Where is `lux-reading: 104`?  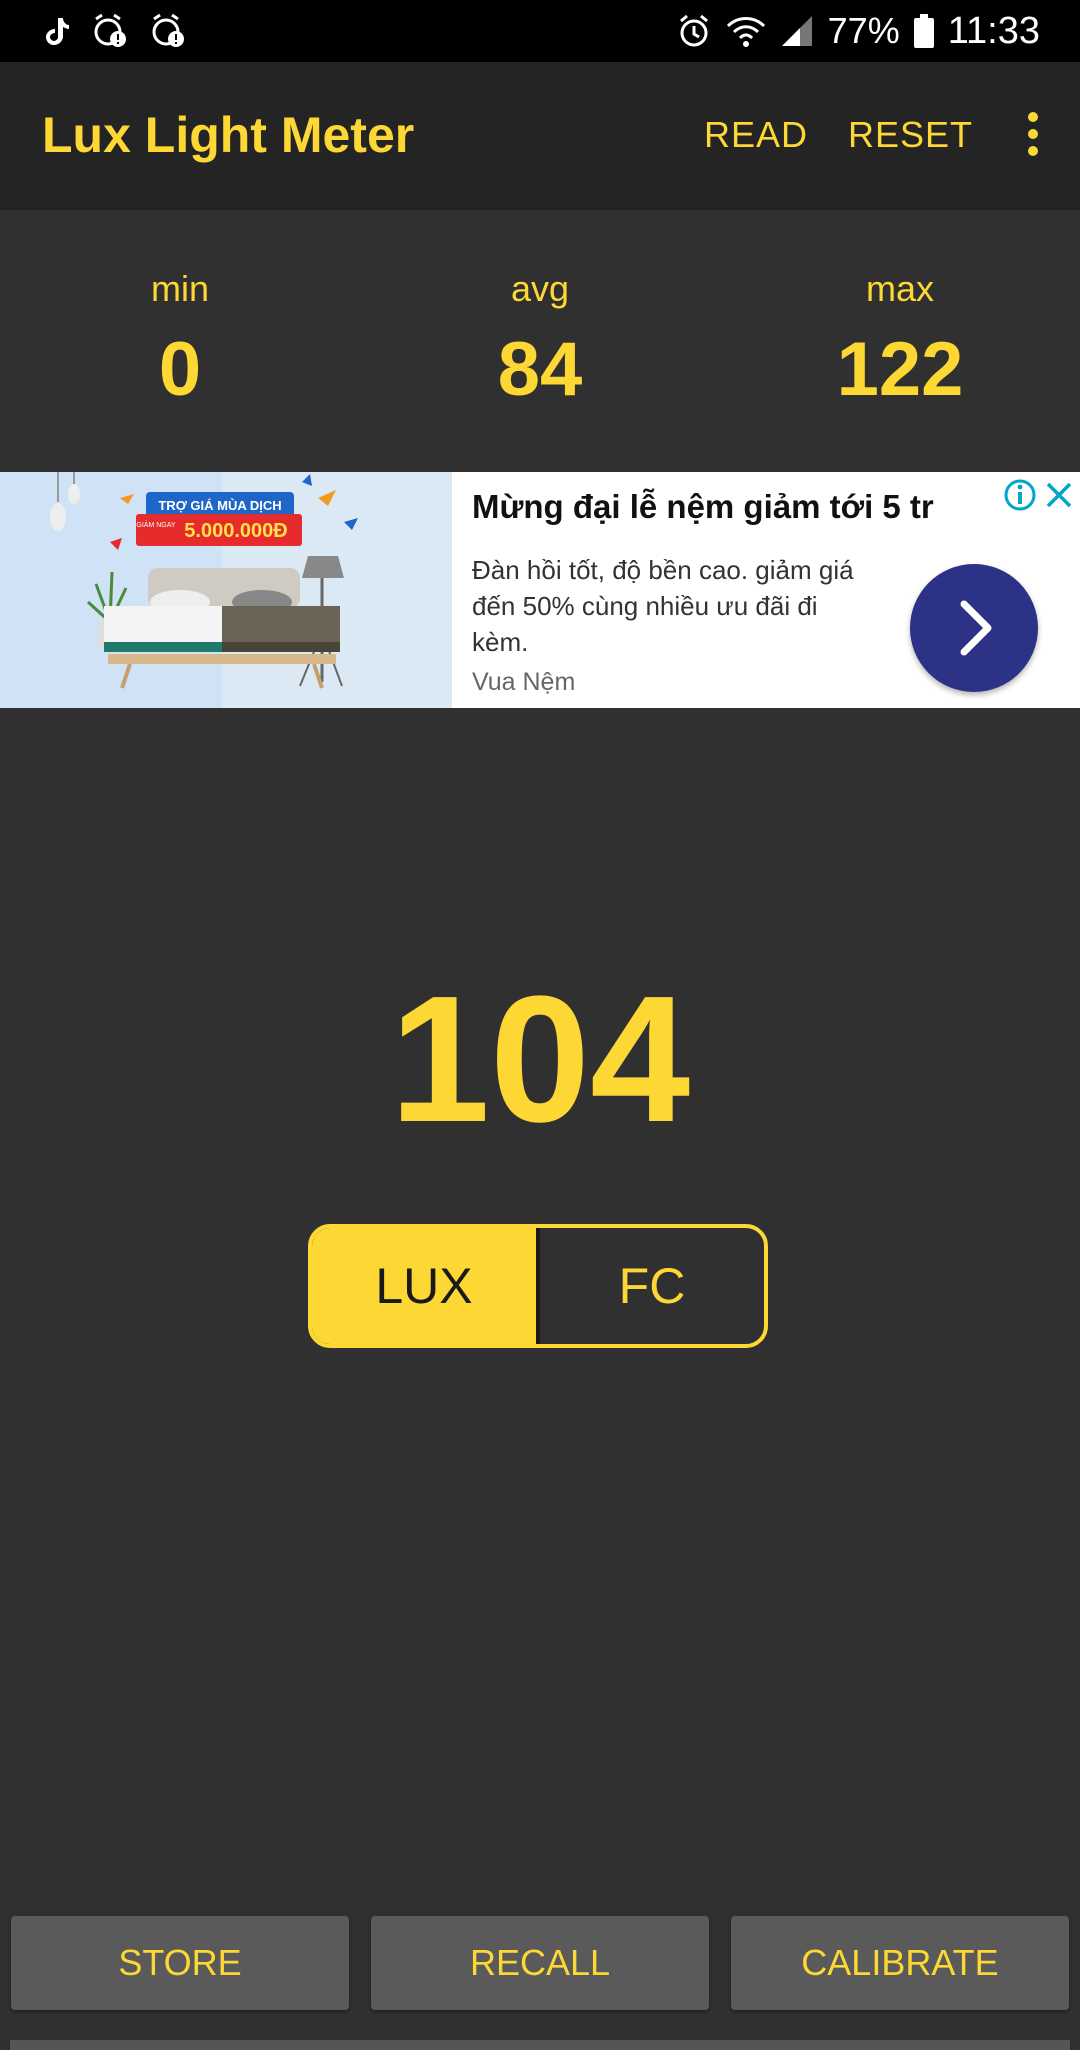
lux-reading: 104 is located at coordinates (540, 1059).